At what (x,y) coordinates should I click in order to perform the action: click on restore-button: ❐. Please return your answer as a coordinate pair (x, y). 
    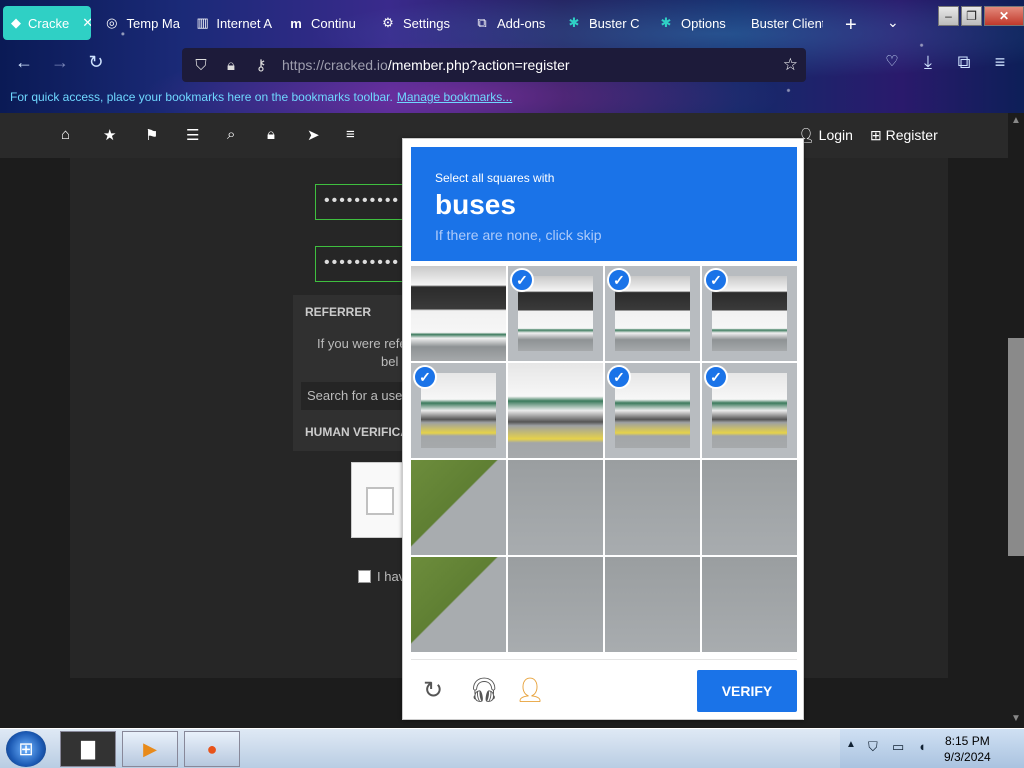
    Looking at the image, I should click on (971, 16).